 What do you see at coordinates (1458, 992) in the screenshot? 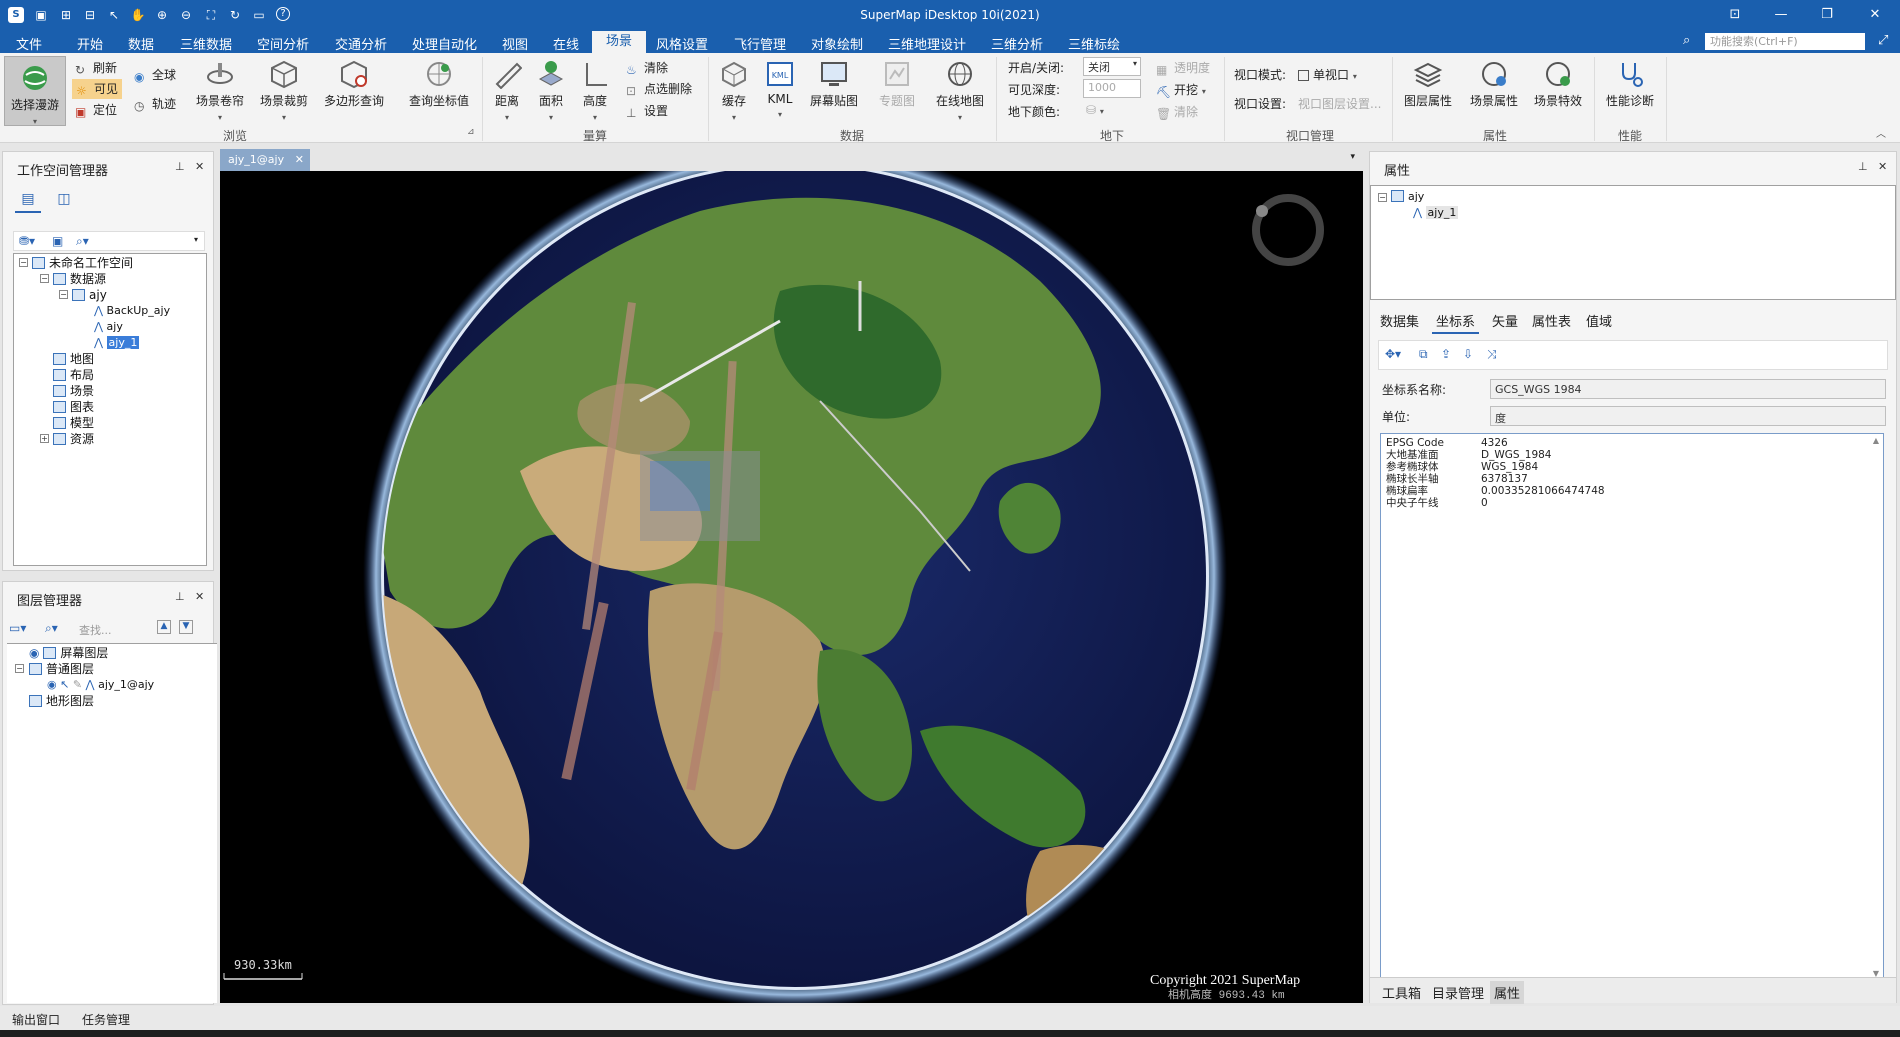
I see `tab-catalog: 目录管理` at bounding box center [1458, 992].